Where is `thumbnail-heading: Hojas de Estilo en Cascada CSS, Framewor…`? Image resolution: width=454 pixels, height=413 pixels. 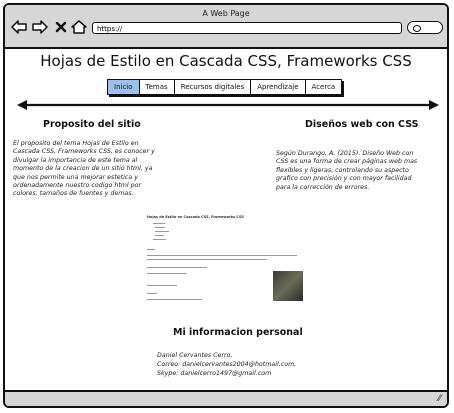
thumbnail-heading: Hojas de Estilo en Cascada CSS, Framewor… is located at coordinates (195, 217).